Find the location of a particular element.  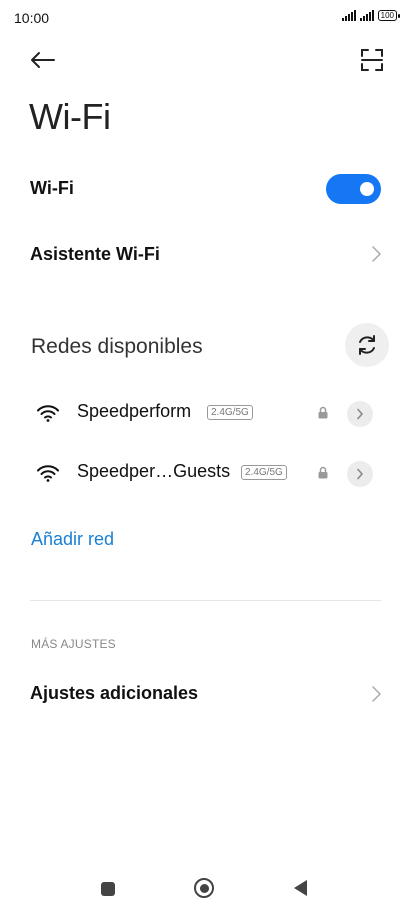

nav-back-button is located at coordinates (300, 888).